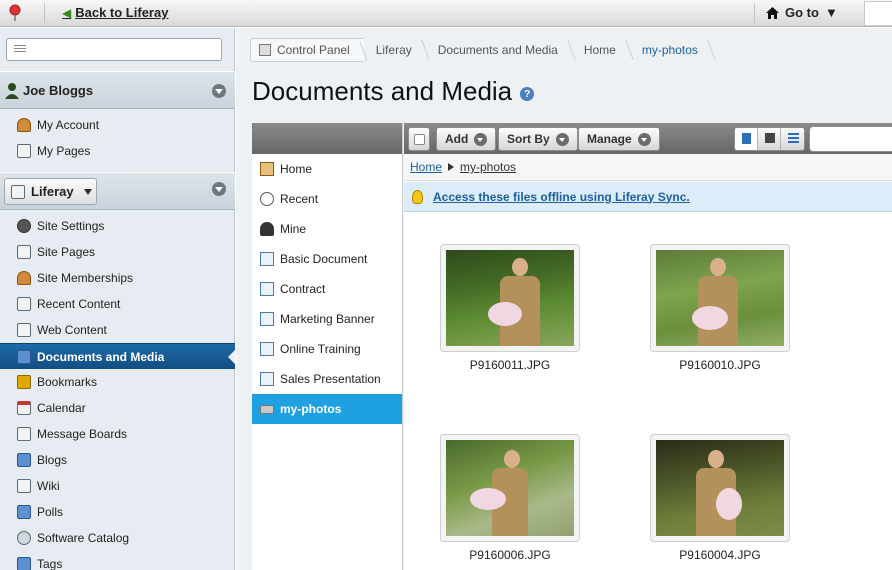 This screenshot has width=892, height=570. Describe the element at coordinates (527, 94) in the screenshot. I see `help-icon: ?` at that location.